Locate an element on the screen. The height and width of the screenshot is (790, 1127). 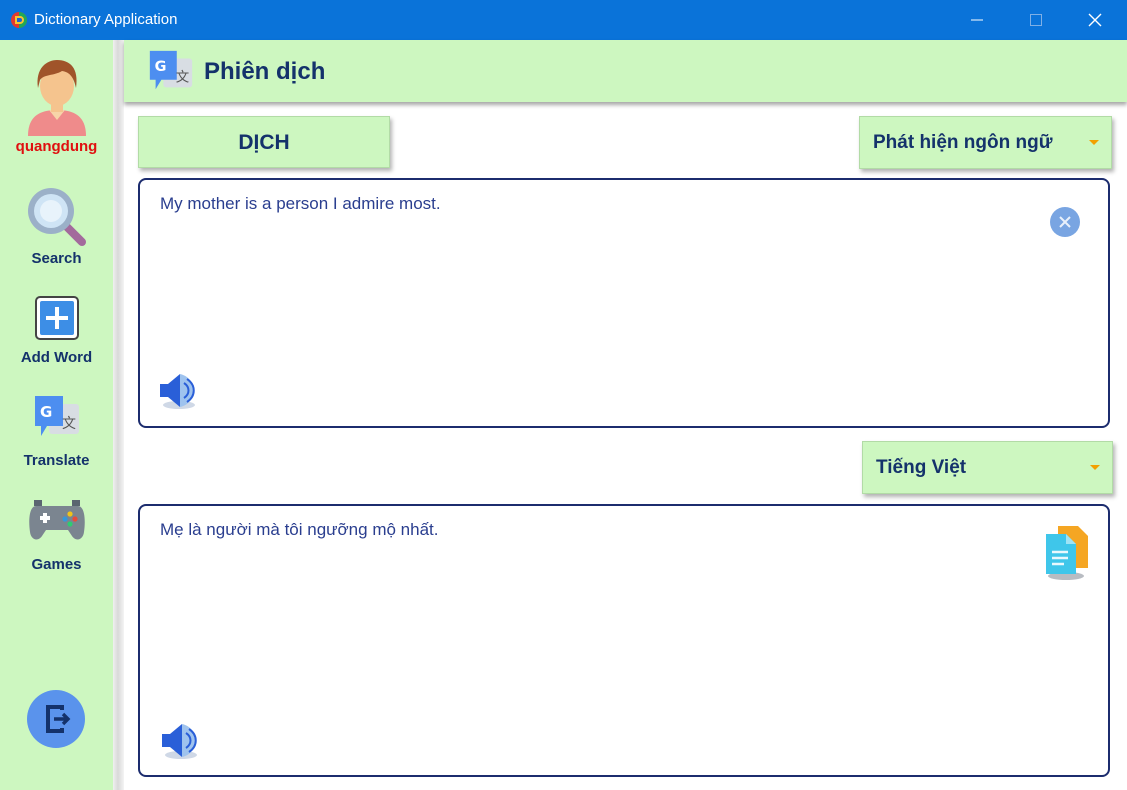
source-language-value: Phát hiện ngôn ngữ is located at coordinates (963, 142).